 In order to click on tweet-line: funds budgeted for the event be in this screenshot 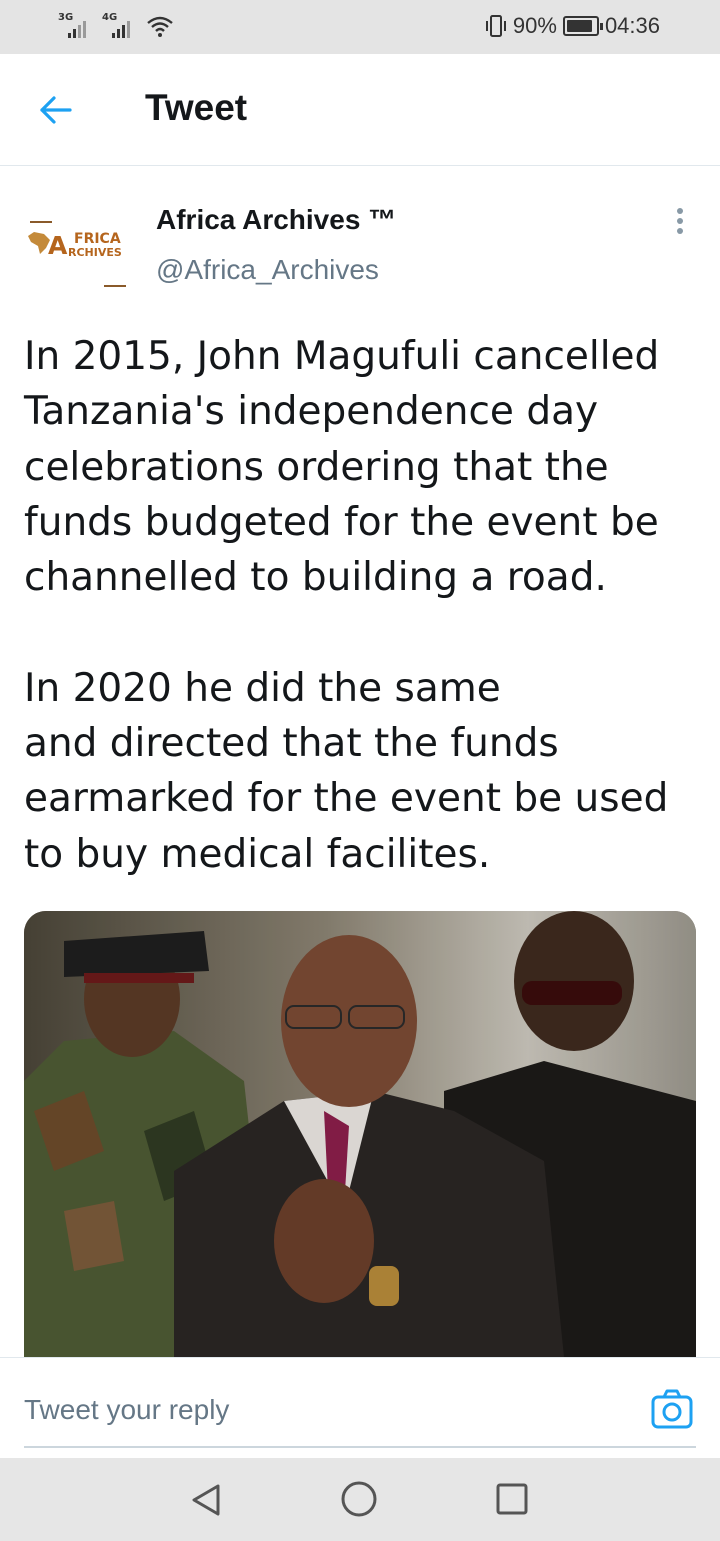, I will do `click(341, 522)`.